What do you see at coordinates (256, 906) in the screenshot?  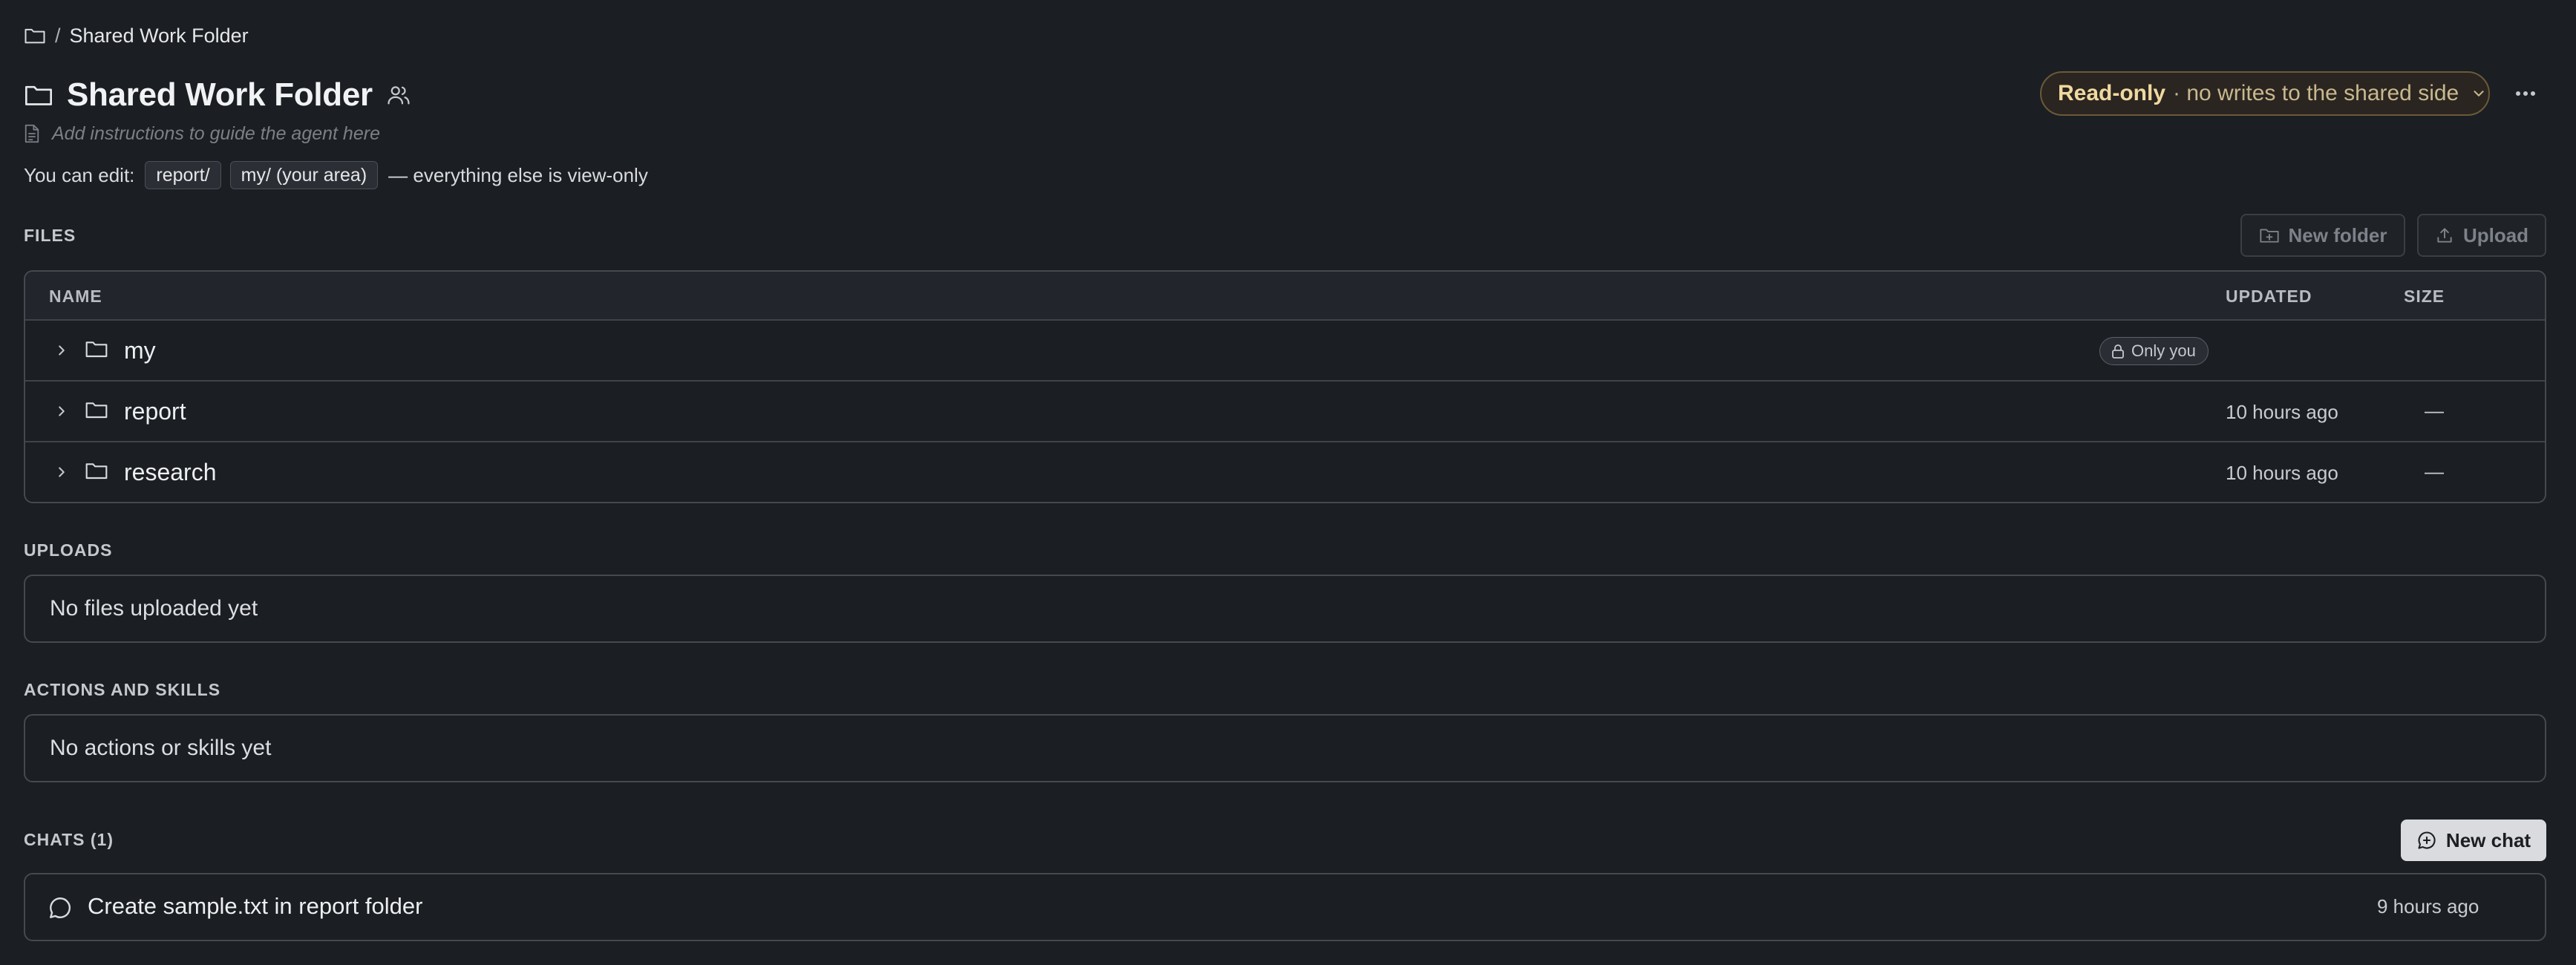 I see `chat-title: Create sample.txt in report folder` at bounding box center [256, 906].